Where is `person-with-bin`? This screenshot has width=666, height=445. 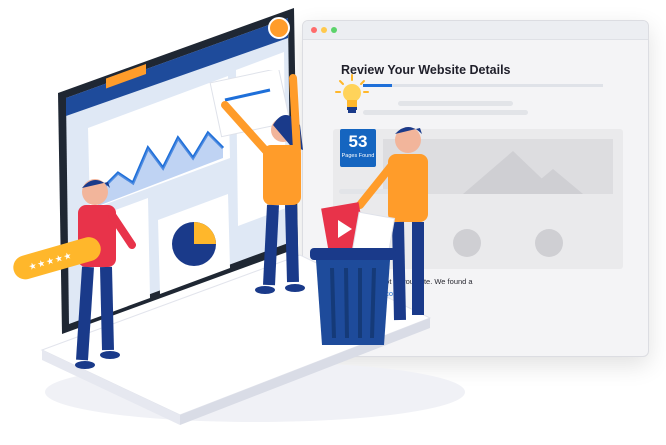
person-with-bin is located at coordinates (369, 236).